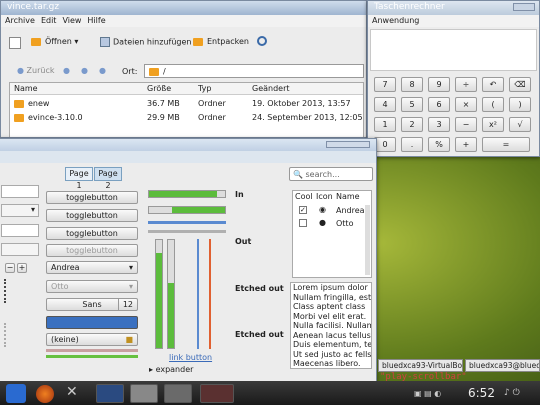  Describe the element at coordinates (502, 365) in the screenshot. I see `taskbar-window-item: bluedxca93@bluedx` at that location.